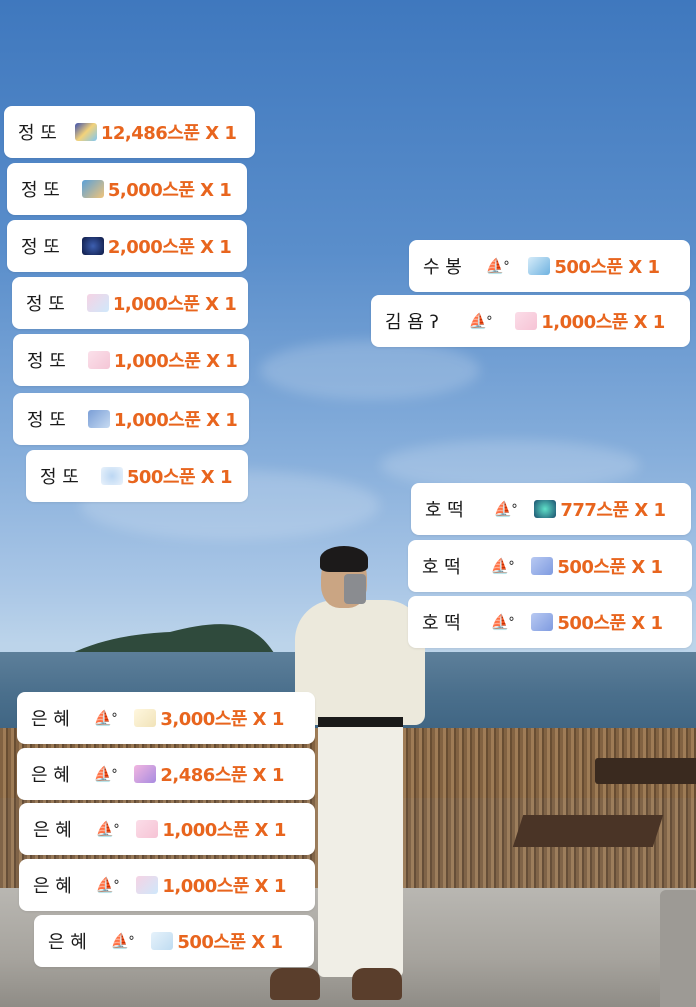  Describe the element at coordinates (360, 722) in the screenshot. I see `person-belt` at that location.